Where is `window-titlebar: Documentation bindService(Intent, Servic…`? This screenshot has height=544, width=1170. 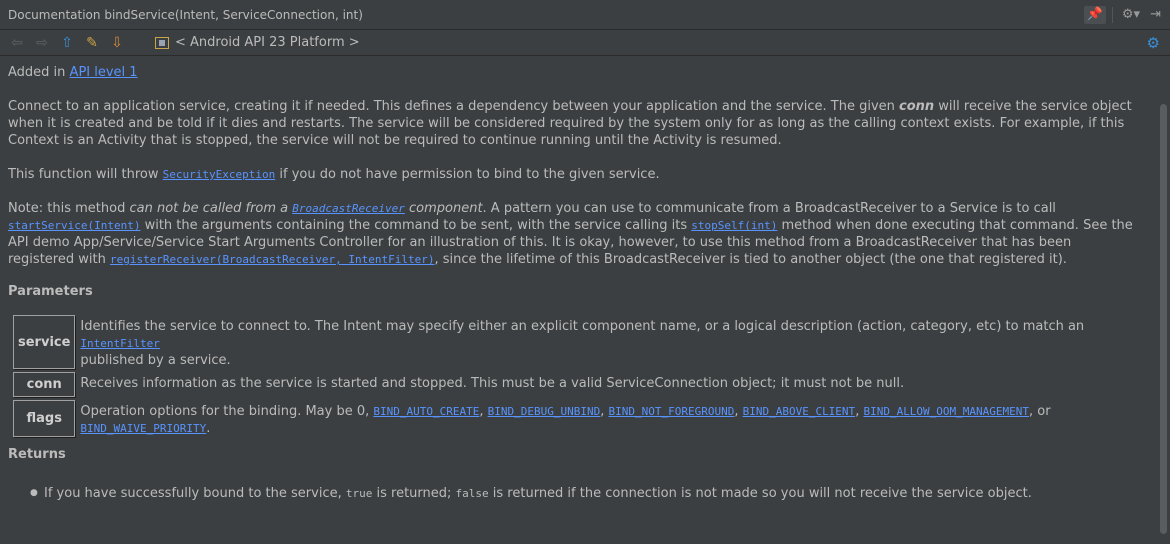
window-titlebar: Documentation bindService(Intent, Servic… is located at coordinates (585, 15).